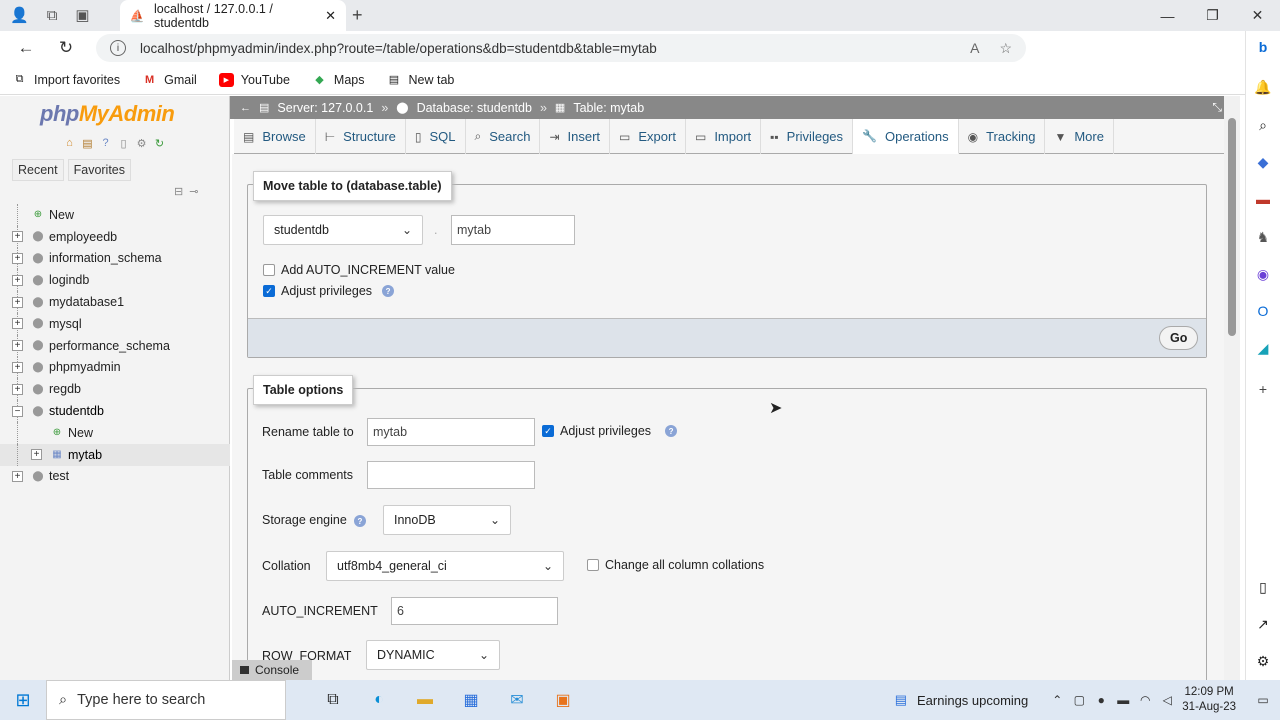 The height and width of the screenshot is (720, 1280). What do you see at coordinates (1101, 700) in the screenshot?
I see `microphone-icon: ●` at bounding box center [1101, 700].